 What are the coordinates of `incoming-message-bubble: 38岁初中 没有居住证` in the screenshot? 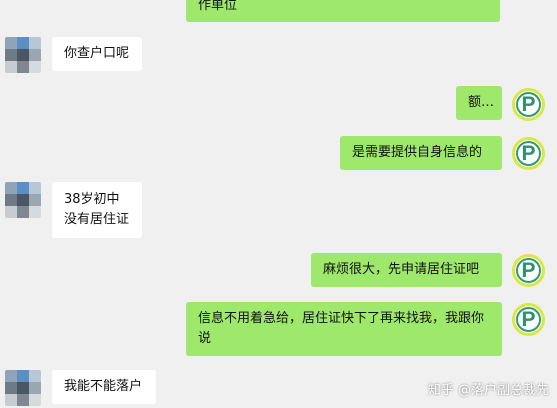 It's located at (97, 210).